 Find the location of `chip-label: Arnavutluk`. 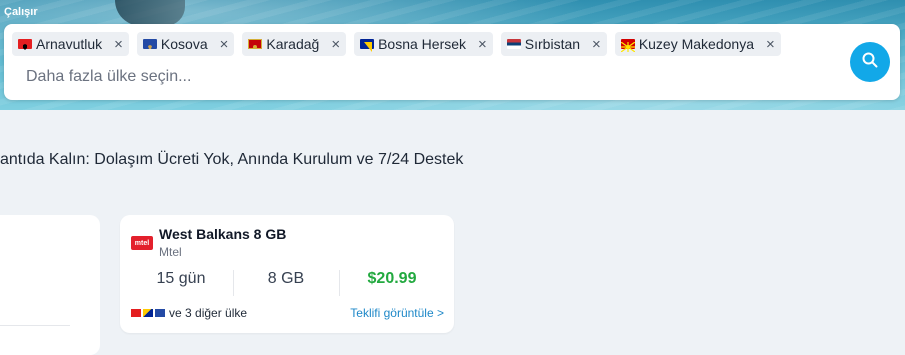

chip-label: Arnavutluk is located at coordinates (69, 44).